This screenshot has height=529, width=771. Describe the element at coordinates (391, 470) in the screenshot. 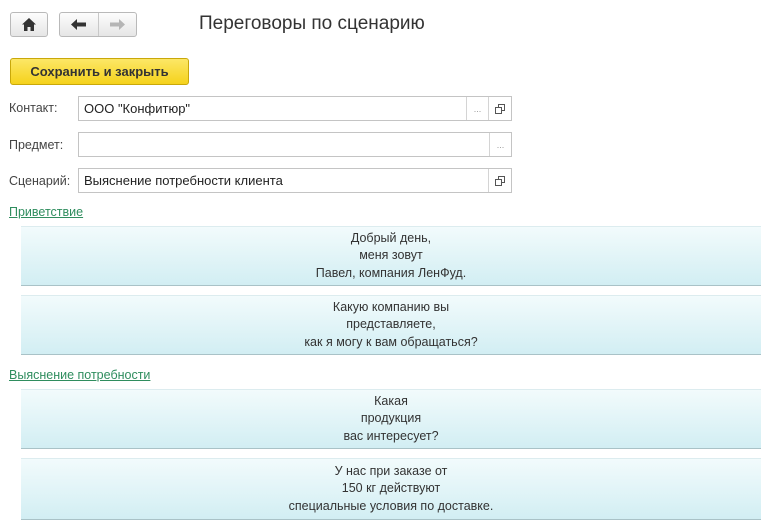

I see `phrase-line: У нас при заказе от` at that location.